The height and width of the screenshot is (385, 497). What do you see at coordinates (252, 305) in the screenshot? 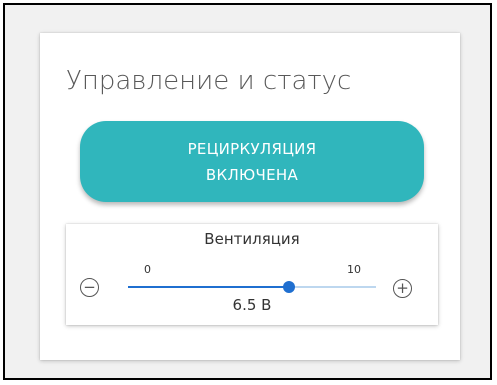
I see `ventilation-value: 6.5 В` at bounding box center [252, 305].